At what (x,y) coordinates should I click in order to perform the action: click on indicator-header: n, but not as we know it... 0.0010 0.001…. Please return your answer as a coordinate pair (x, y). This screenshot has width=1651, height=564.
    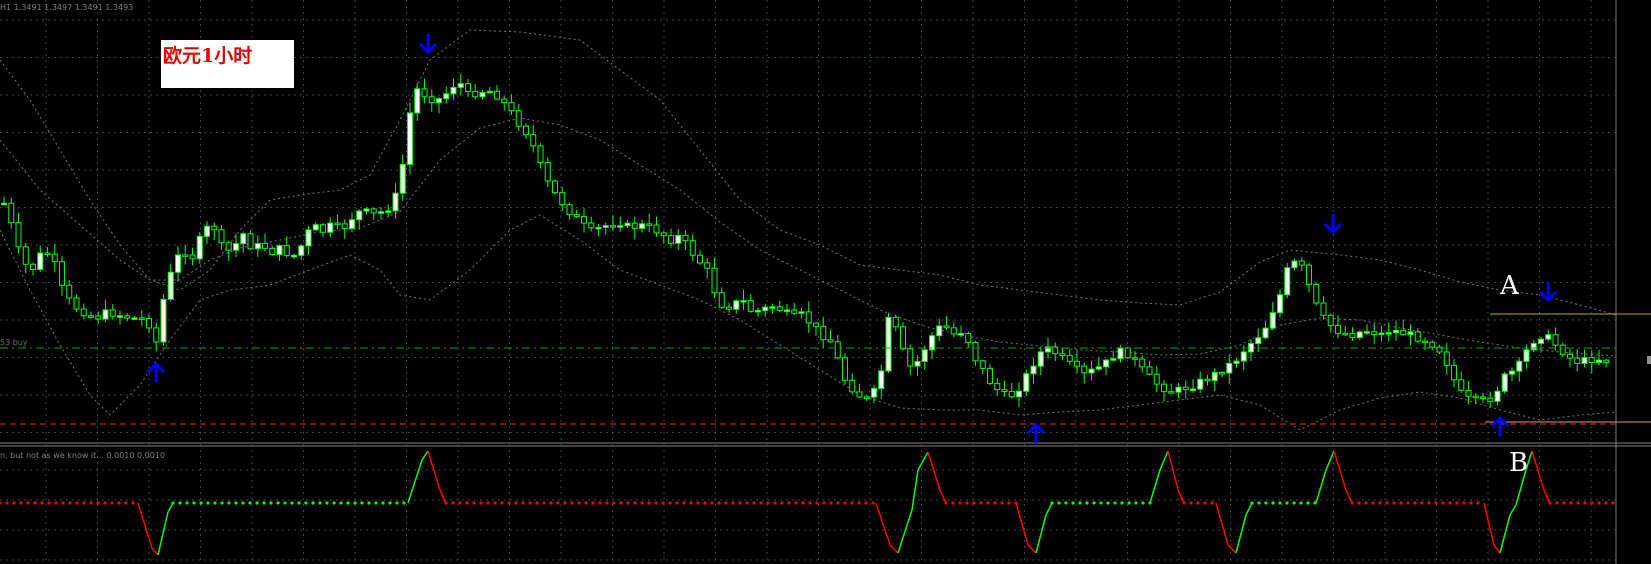
    Looking at the image, I should click on (82, 455).